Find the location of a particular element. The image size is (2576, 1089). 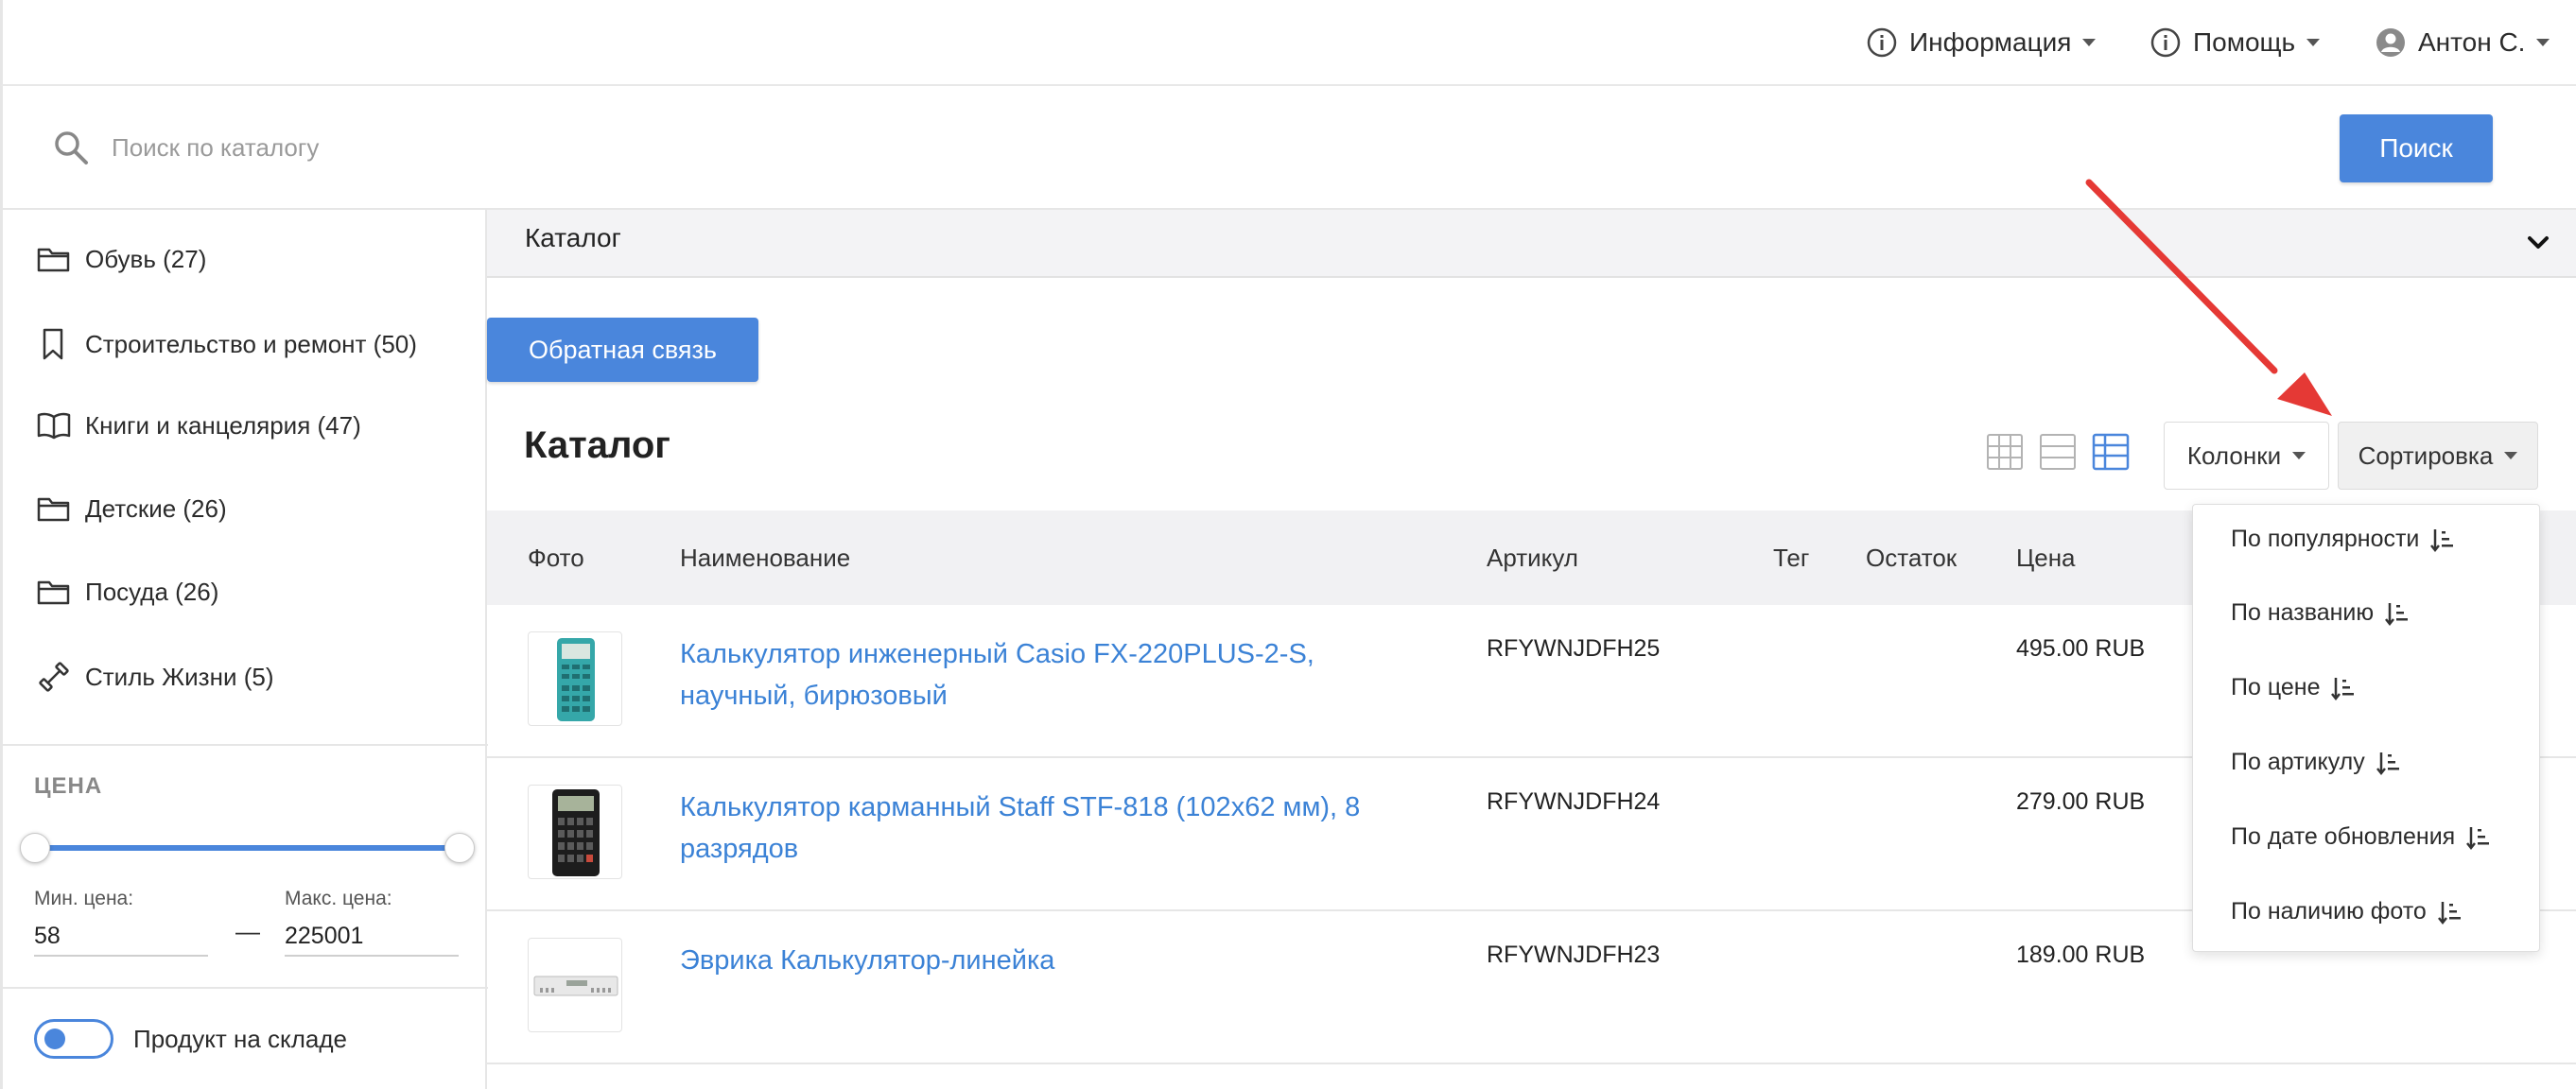

sidebar-category-kids: Детские (26) is located at coordinates (131, 508).